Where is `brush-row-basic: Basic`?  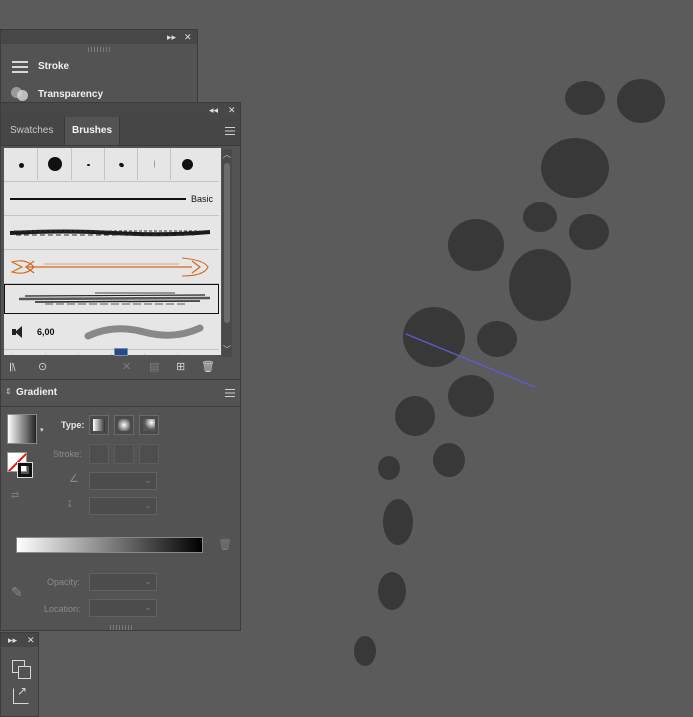 brush-row-basic: Basic is located at coordinates (111, 199).